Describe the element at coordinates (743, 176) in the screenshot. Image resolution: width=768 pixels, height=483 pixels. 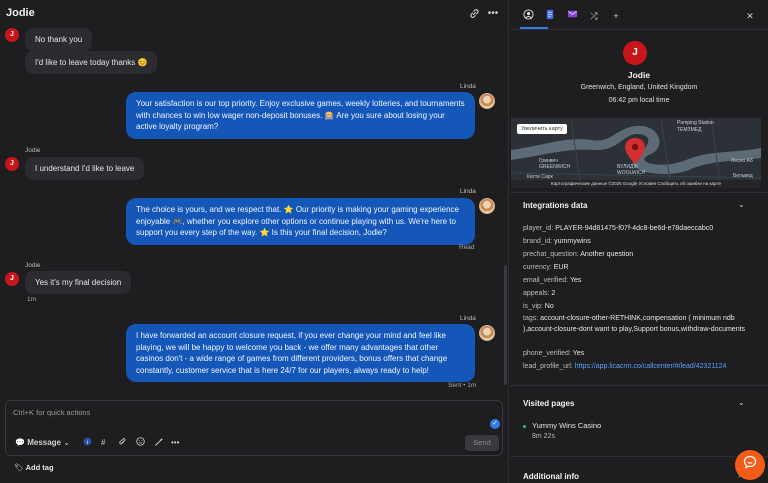
I see `map-label: Бельвед` at that location.